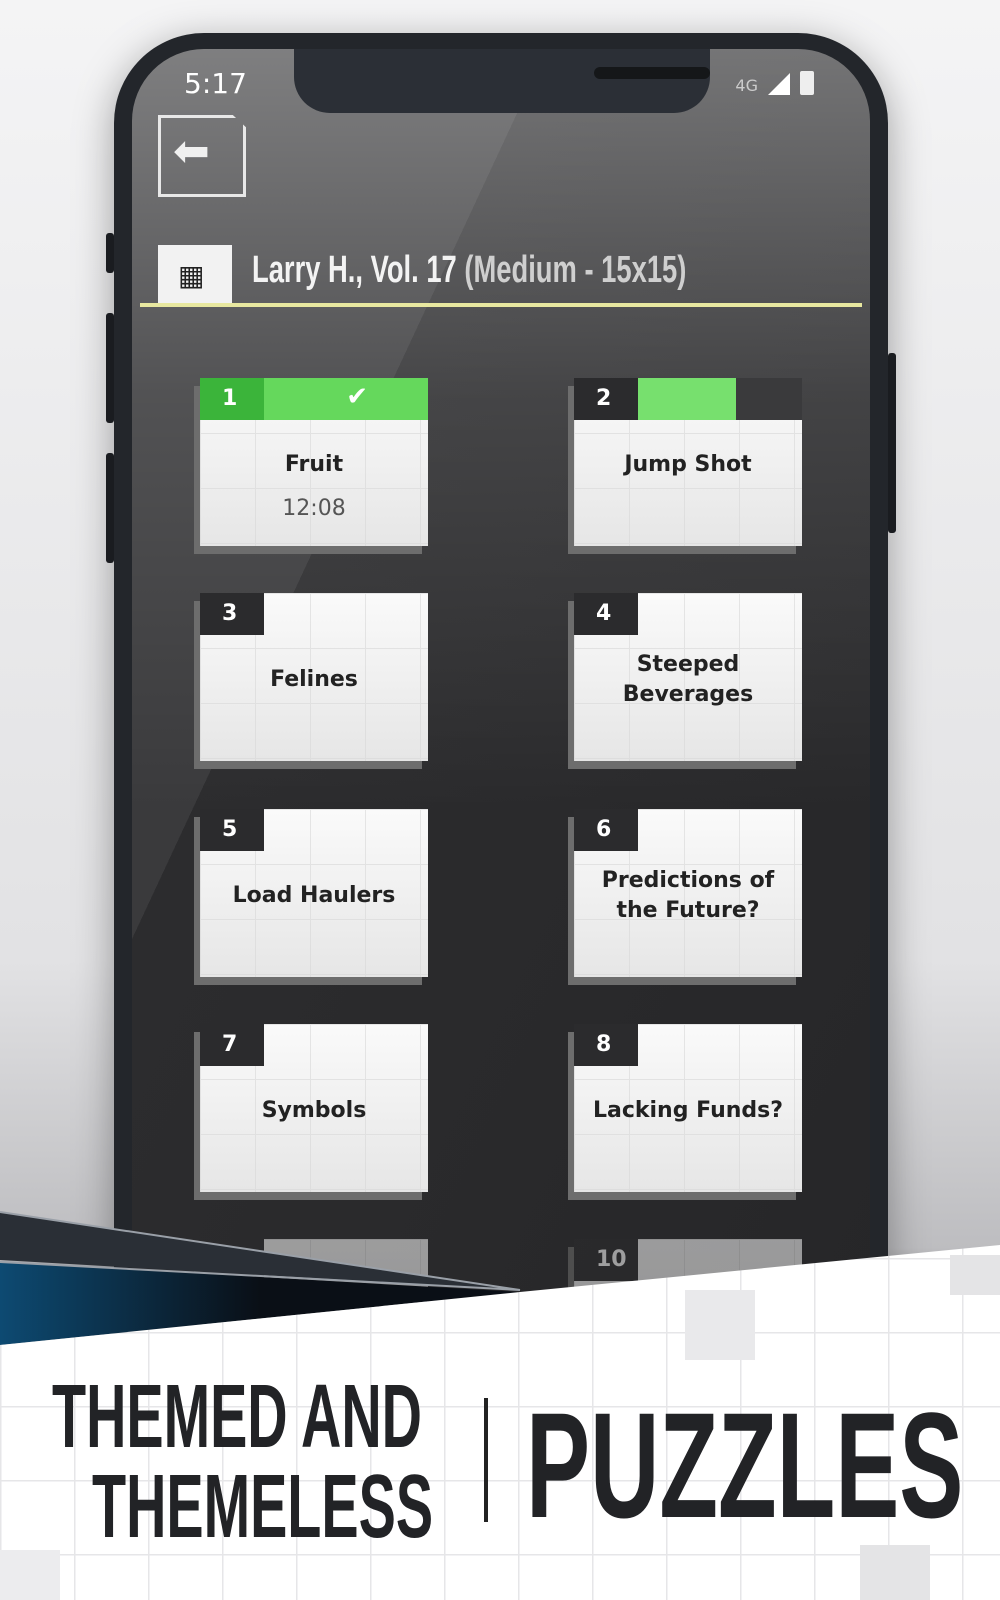  I want to click on puzzle-title-text: Symbols, so click(314, 1110).